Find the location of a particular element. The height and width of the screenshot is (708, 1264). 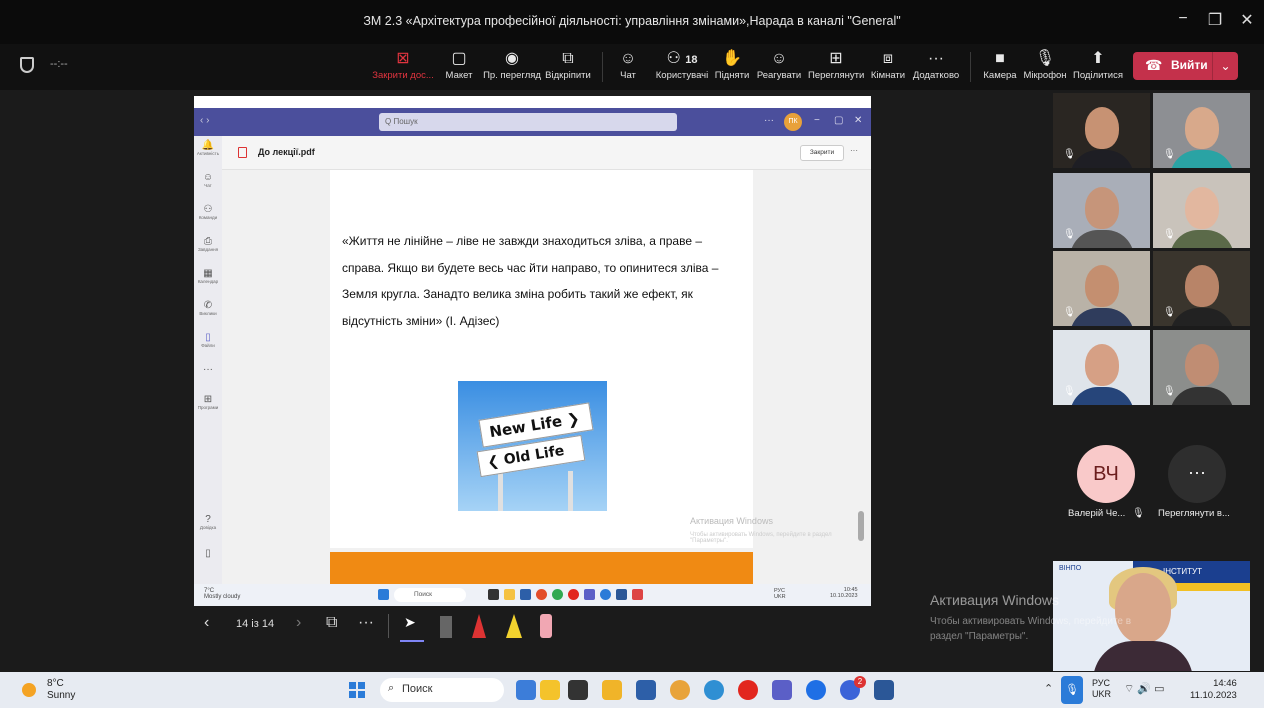

rooms-button: ⧈ Кімнати is located at coordinates (888, 68).